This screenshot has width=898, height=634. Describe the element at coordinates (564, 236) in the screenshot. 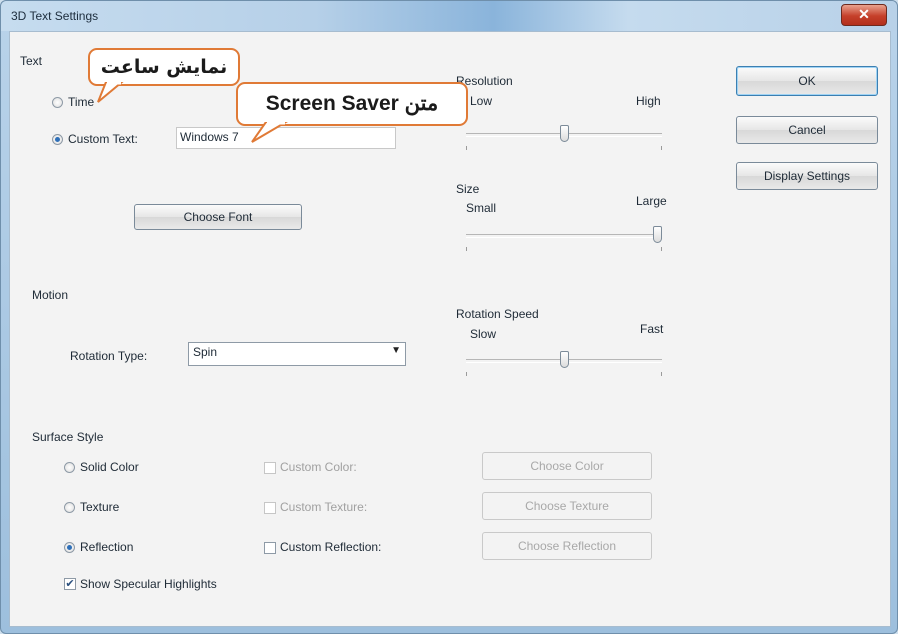

I see `size-track` at that location.